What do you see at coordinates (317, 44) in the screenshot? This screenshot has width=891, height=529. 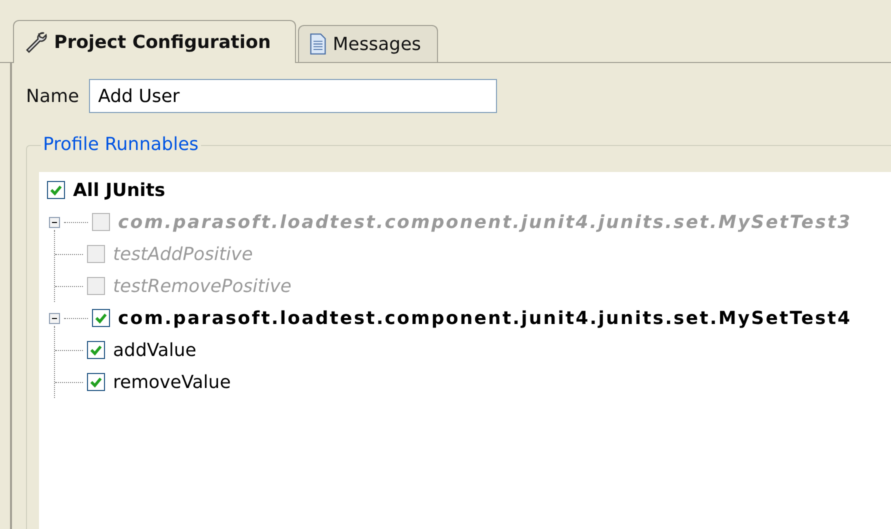 I see `document-icon` at bounding box center [317, 44].